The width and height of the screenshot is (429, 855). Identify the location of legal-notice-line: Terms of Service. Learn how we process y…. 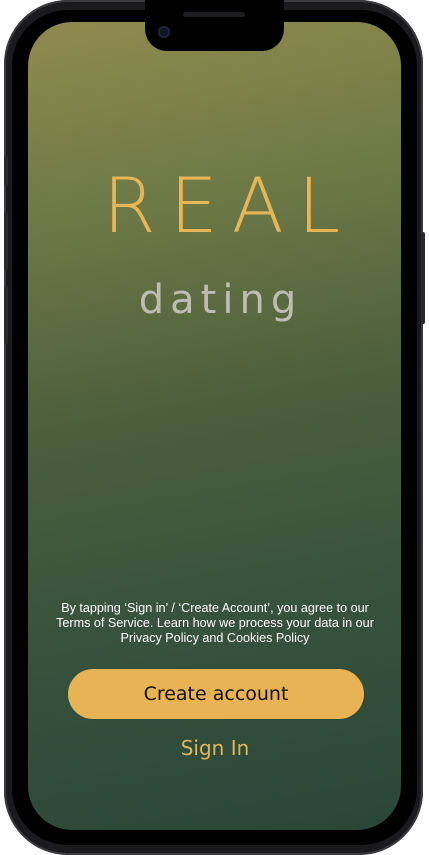
(215, 623).